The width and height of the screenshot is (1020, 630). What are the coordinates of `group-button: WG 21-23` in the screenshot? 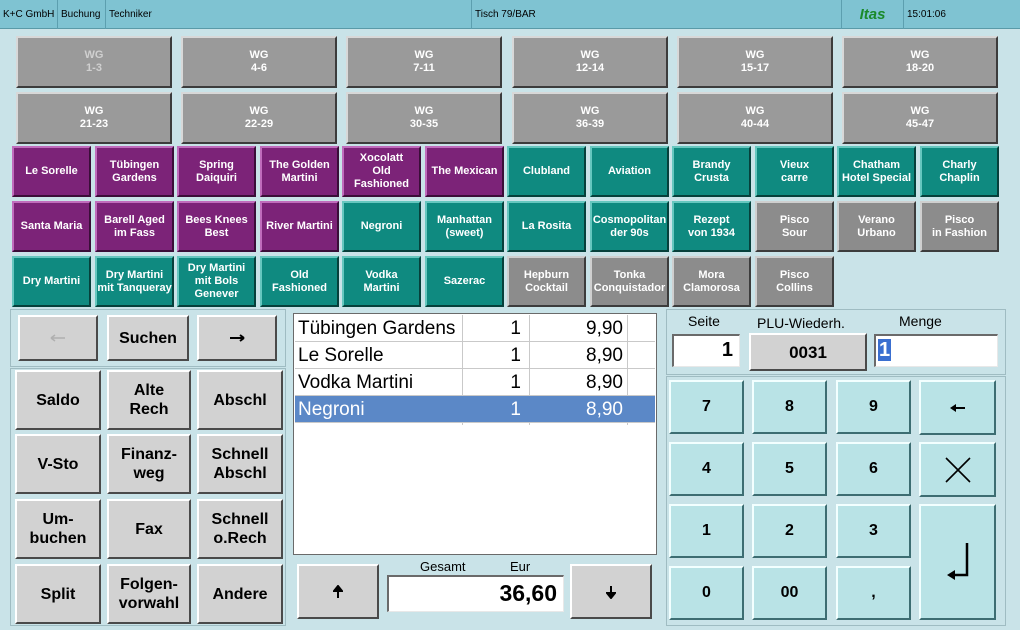 It's located at (94, 118).